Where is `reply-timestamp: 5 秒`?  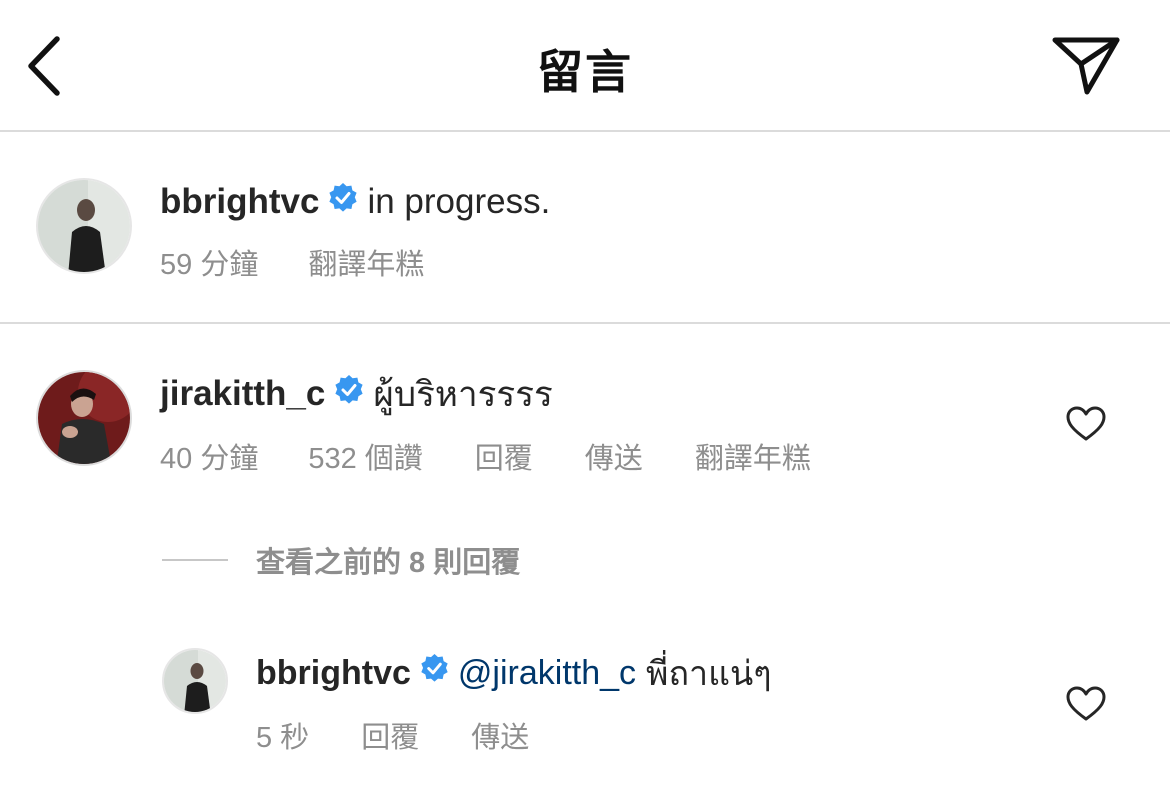 reply-timestamp: 5 秒 is located at coordinates (283, 738).